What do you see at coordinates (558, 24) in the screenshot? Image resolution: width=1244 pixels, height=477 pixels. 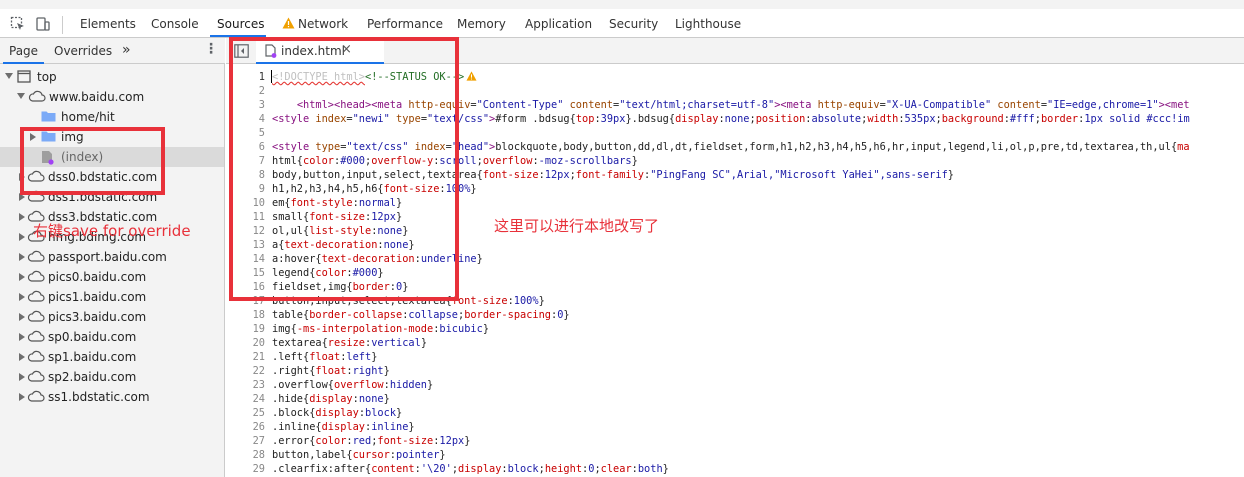 I see `tab-application: Application` at bounding box center [558, 24].